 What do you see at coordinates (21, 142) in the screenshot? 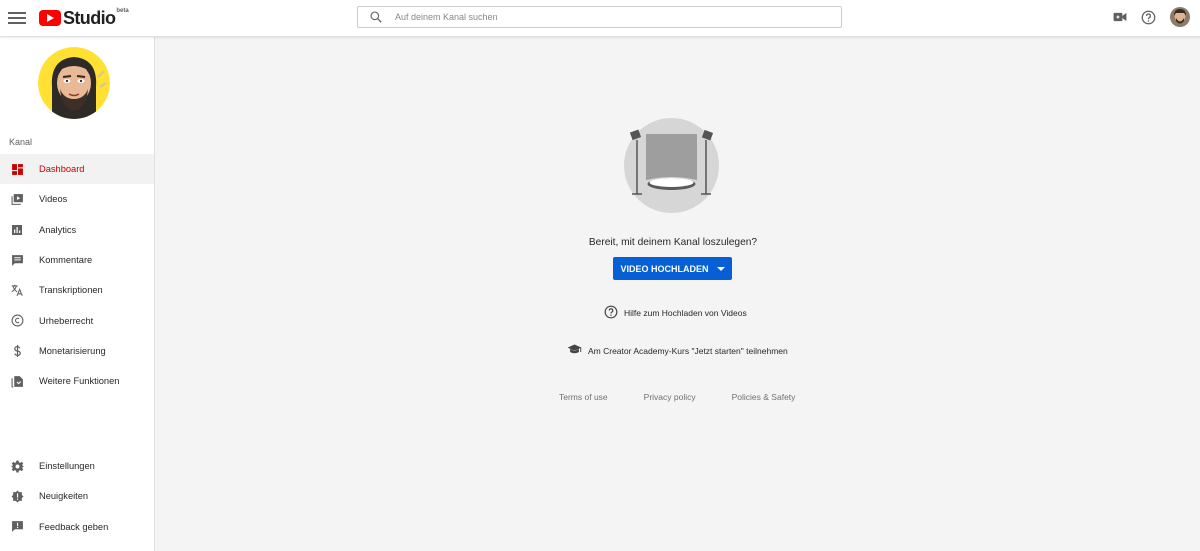
I see `section-label-kanal: Kanal` at bounding box center [21, 142].